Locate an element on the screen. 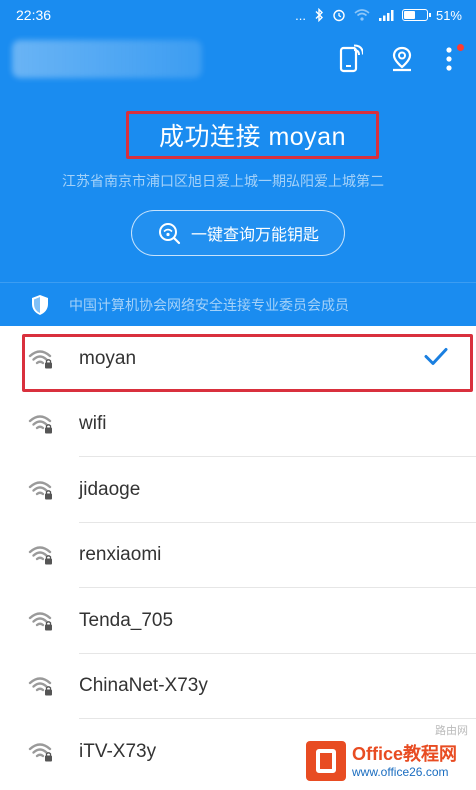 The image size is (476, 790). map-button is located at coordinates (402, 59).